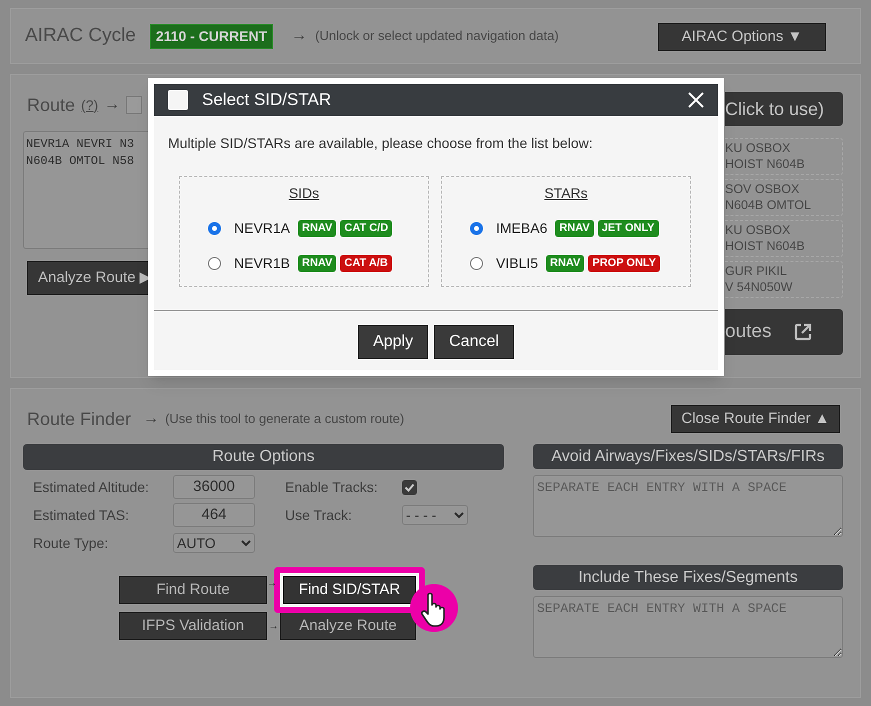 The width and height of the screenshot is (871, 706). I want to click on dialog-message: Multiple SID/STARs are available, please choose from the list below:, so click(381, 143).